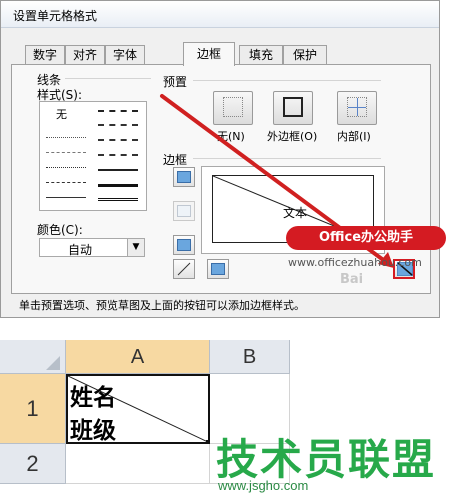 The height and width of the screenshot is (496, 449). What do you see at coordinates (33, 409) in the screenshot?
I see `row-header-1: 1` at bounding box center [33, 409].